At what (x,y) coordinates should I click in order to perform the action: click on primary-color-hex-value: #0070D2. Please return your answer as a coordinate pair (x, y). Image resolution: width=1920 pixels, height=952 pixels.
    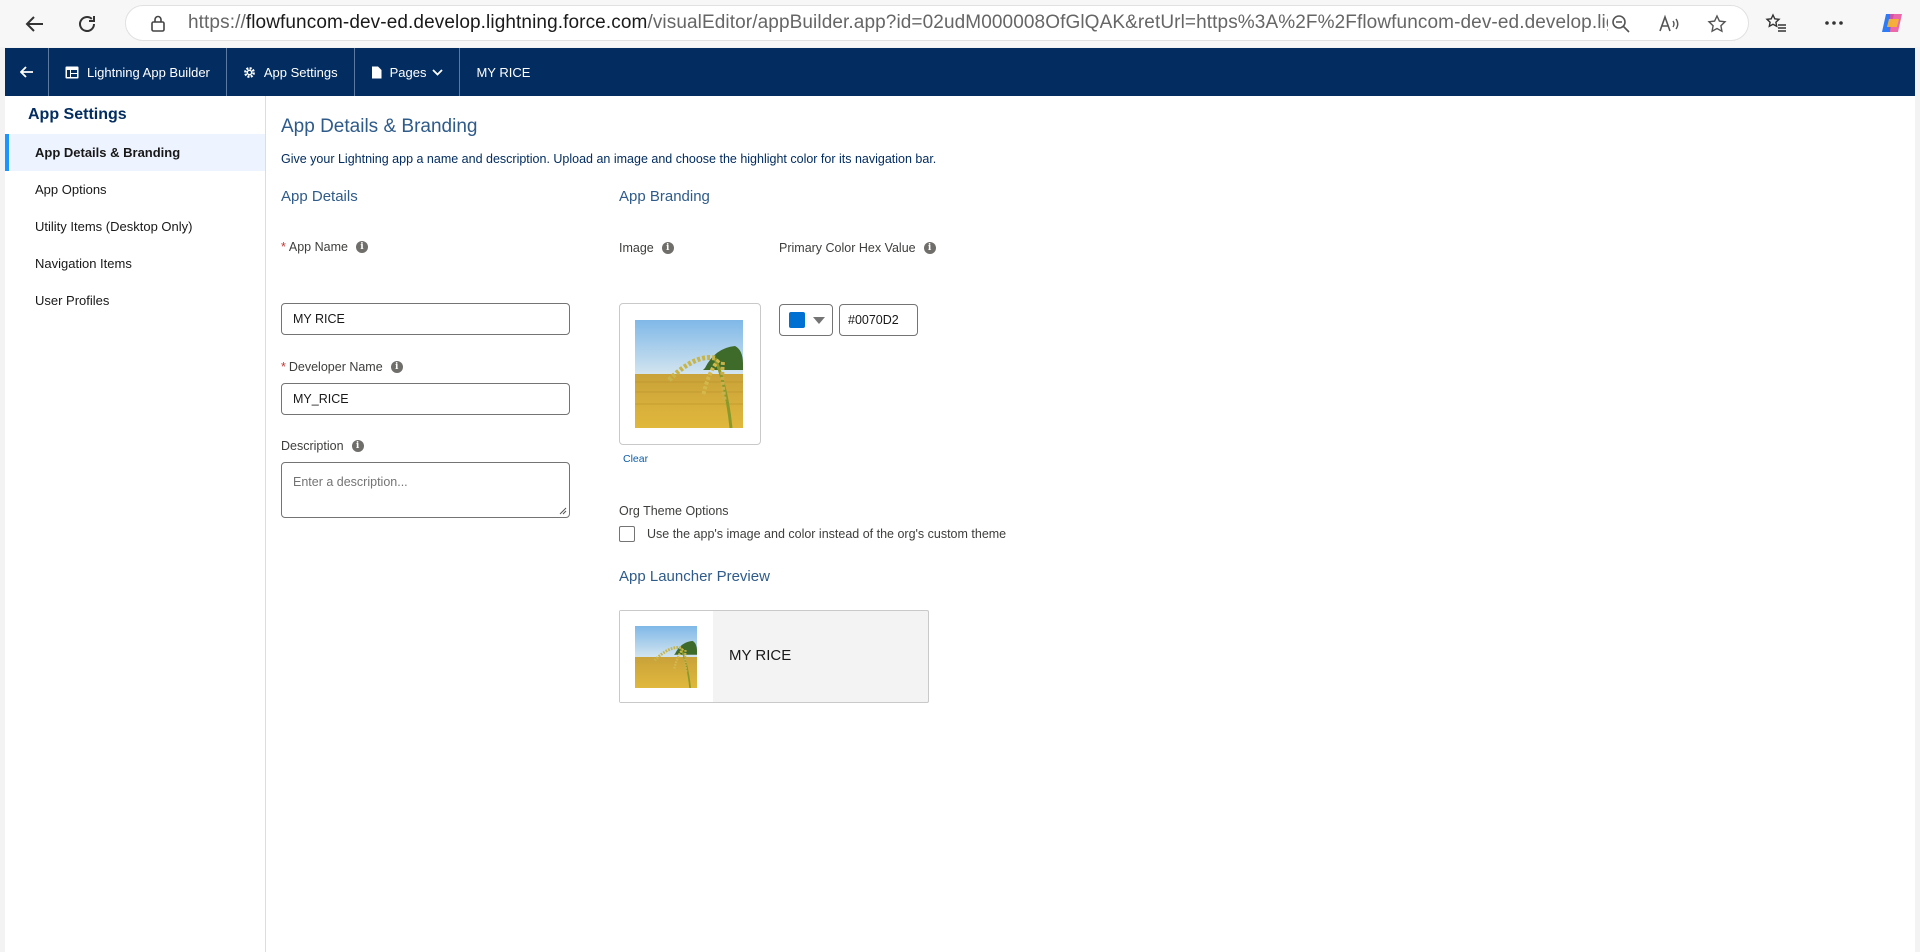
    Looking at the image, I should click on (873, 320).